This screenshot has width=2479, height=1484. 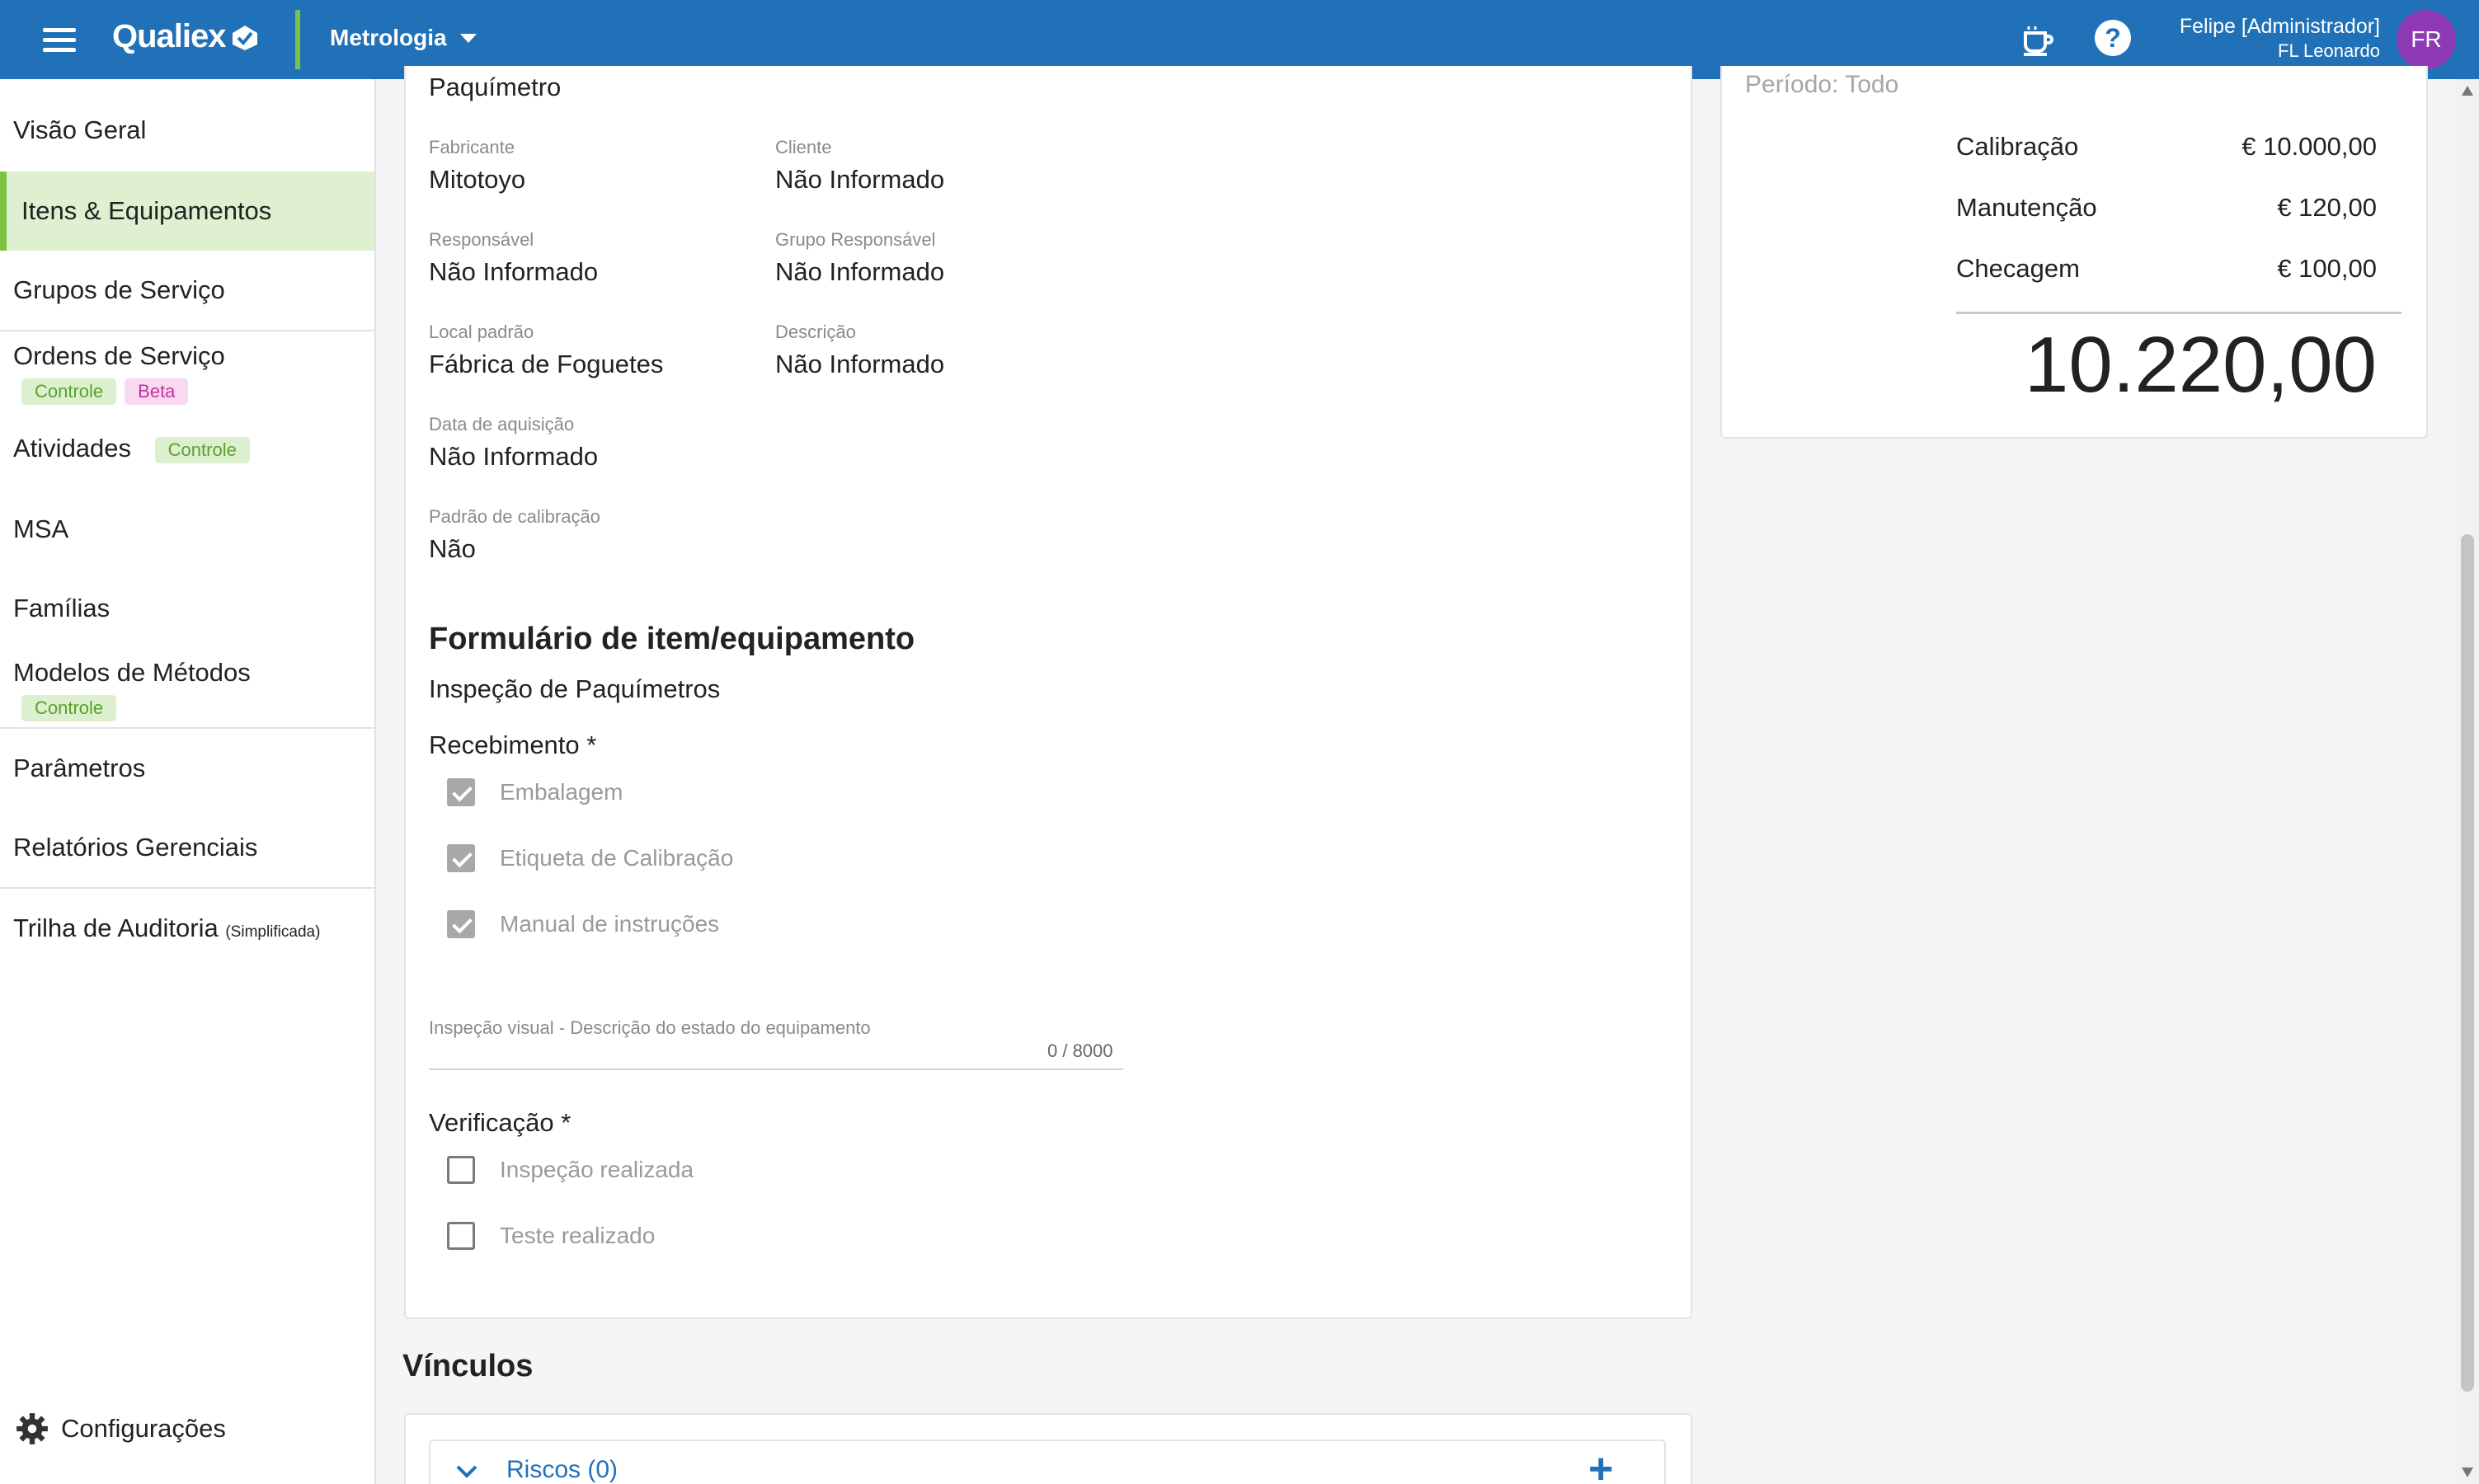 I want to click on topbar-divider, so click(x=298, y=39).